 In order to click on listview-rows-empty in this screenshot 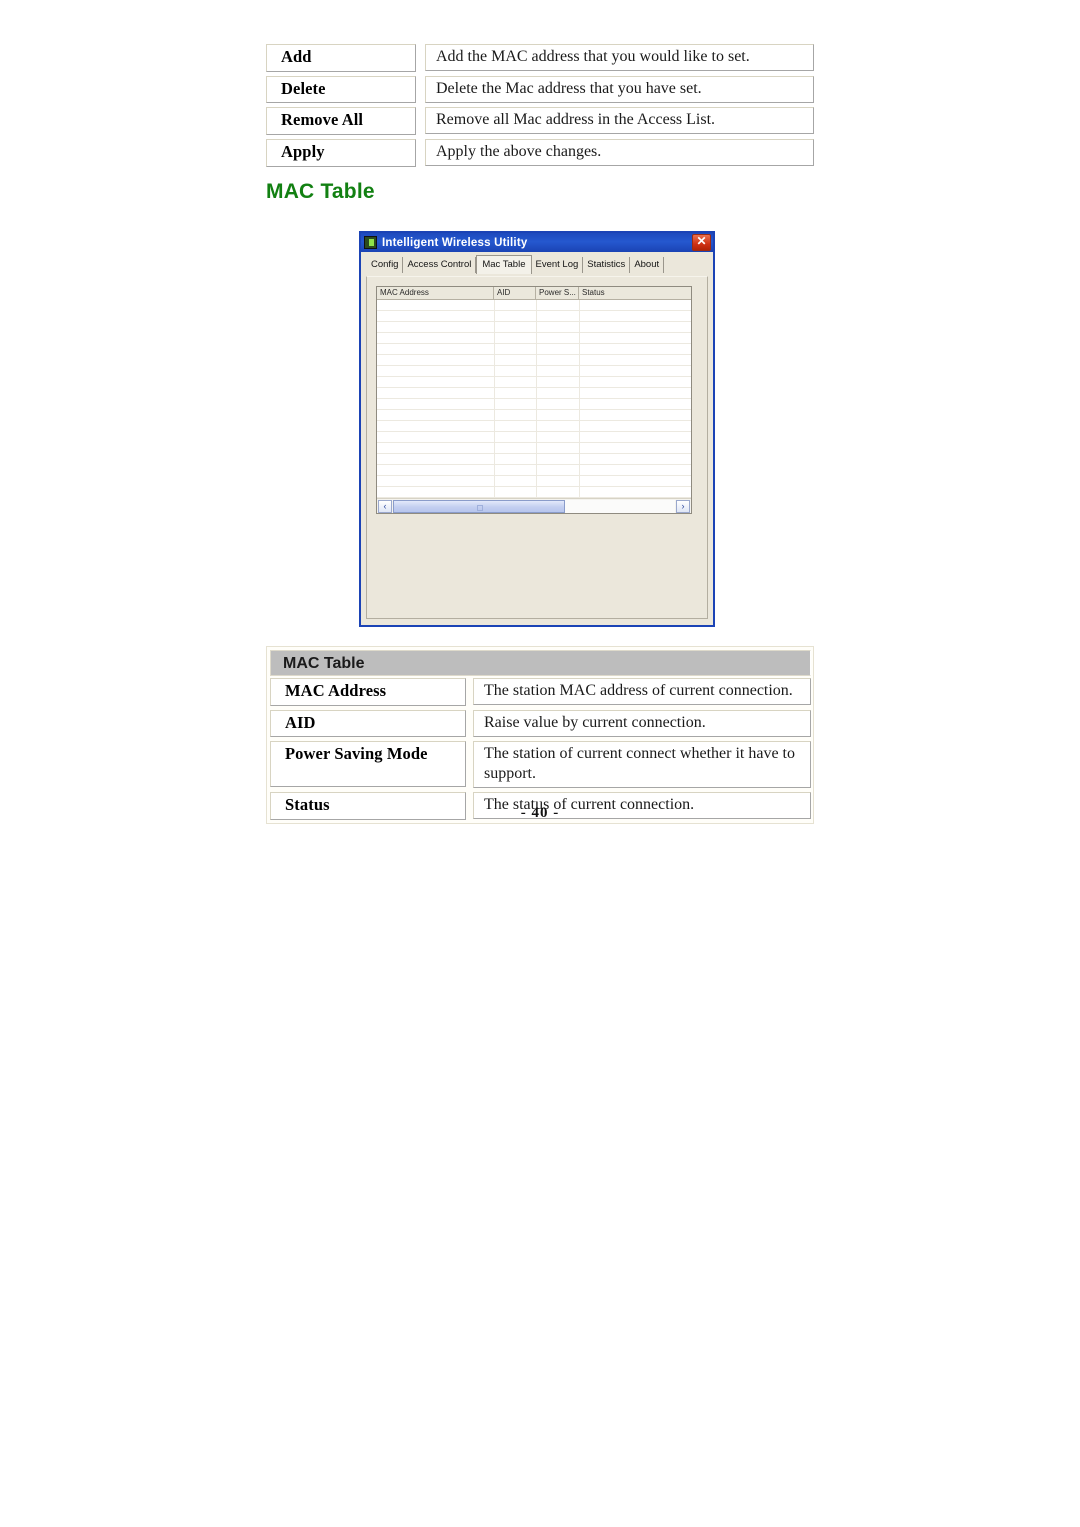, I will do `click(534, 399)`.